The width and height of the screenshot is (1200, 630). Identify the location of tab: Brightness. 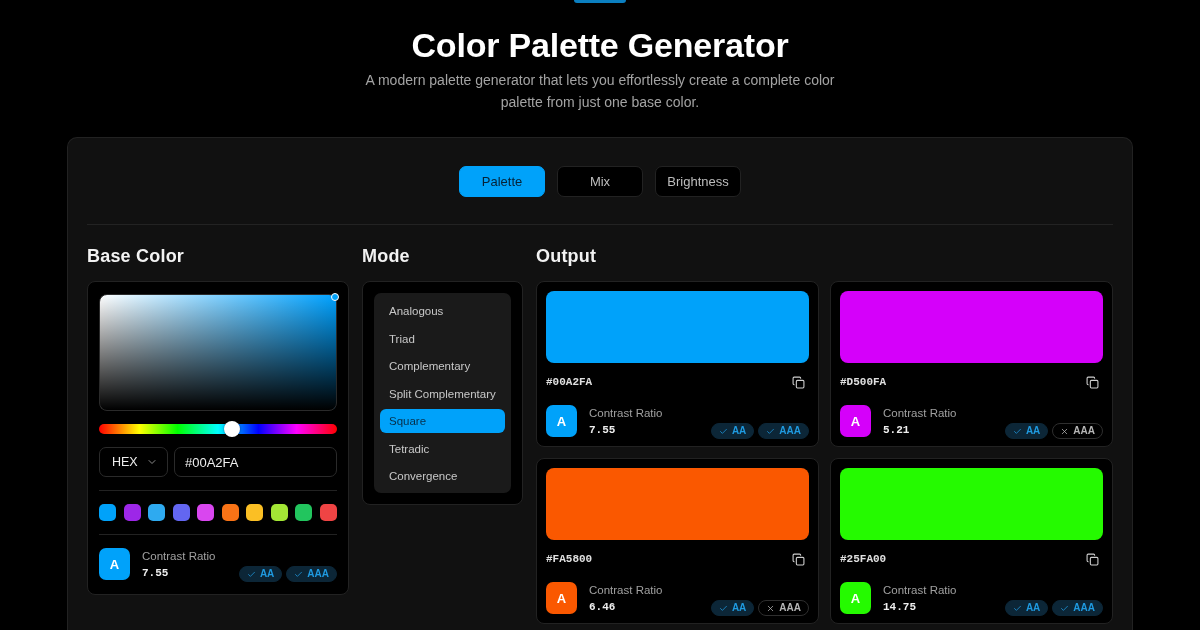
(698, 181).